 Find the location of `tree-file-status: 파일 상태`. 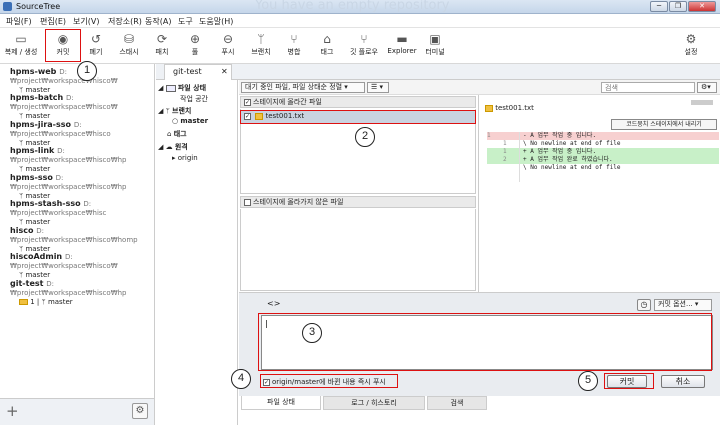

tree-file-status: 파일 상태 is located at coordinates (192, 88).